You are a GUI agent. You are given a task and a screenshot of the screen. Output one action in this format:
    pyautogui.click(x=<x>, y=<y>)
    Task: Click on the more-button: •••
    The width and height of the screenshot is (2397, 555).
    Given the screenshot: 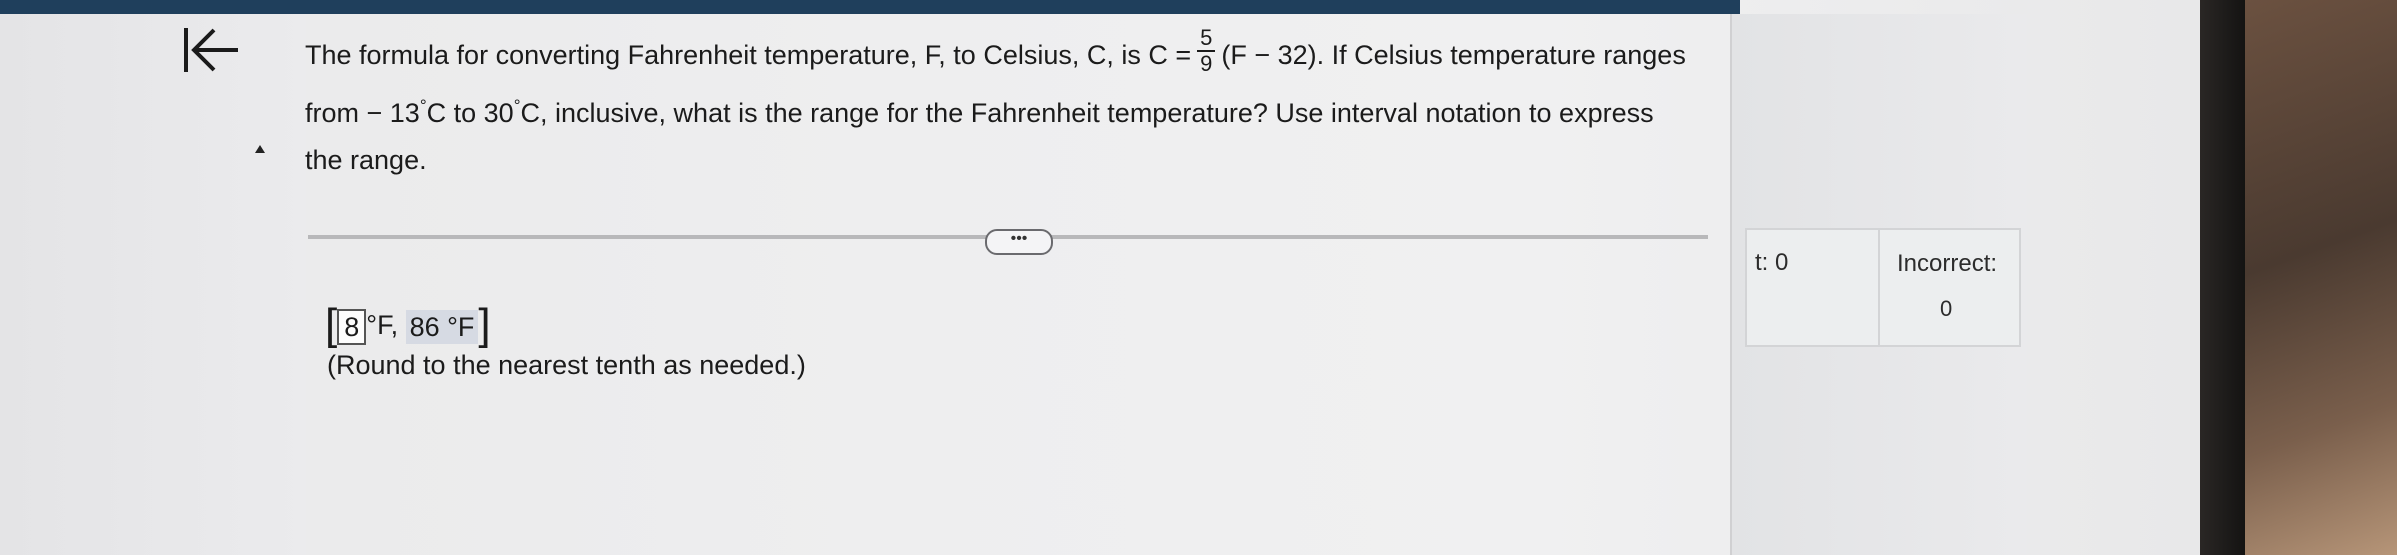 What is the action you would take?
    pyautogui.click(x=1019, y=242)
    